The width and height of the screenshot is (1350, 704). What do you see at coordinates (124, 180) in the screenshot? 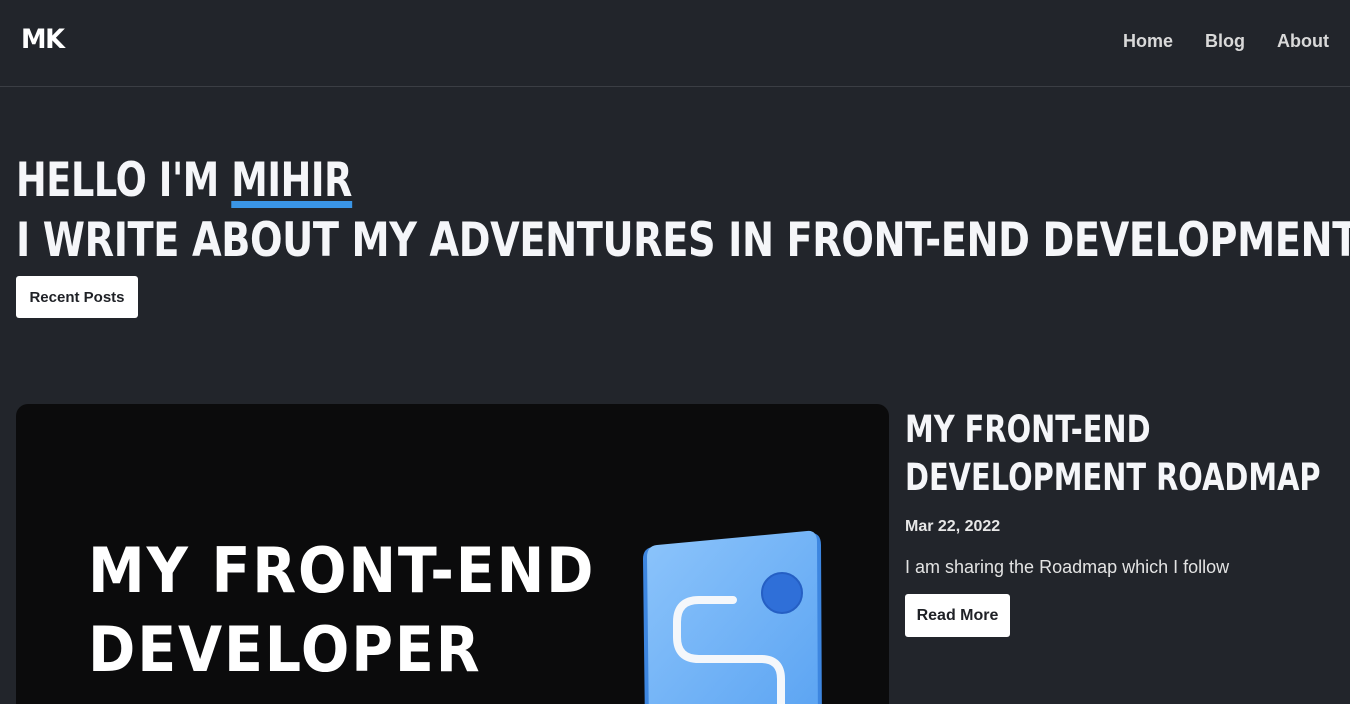
I see `hero-greeting-prefix: HELLO I'M` at bounding box center [124, 180].